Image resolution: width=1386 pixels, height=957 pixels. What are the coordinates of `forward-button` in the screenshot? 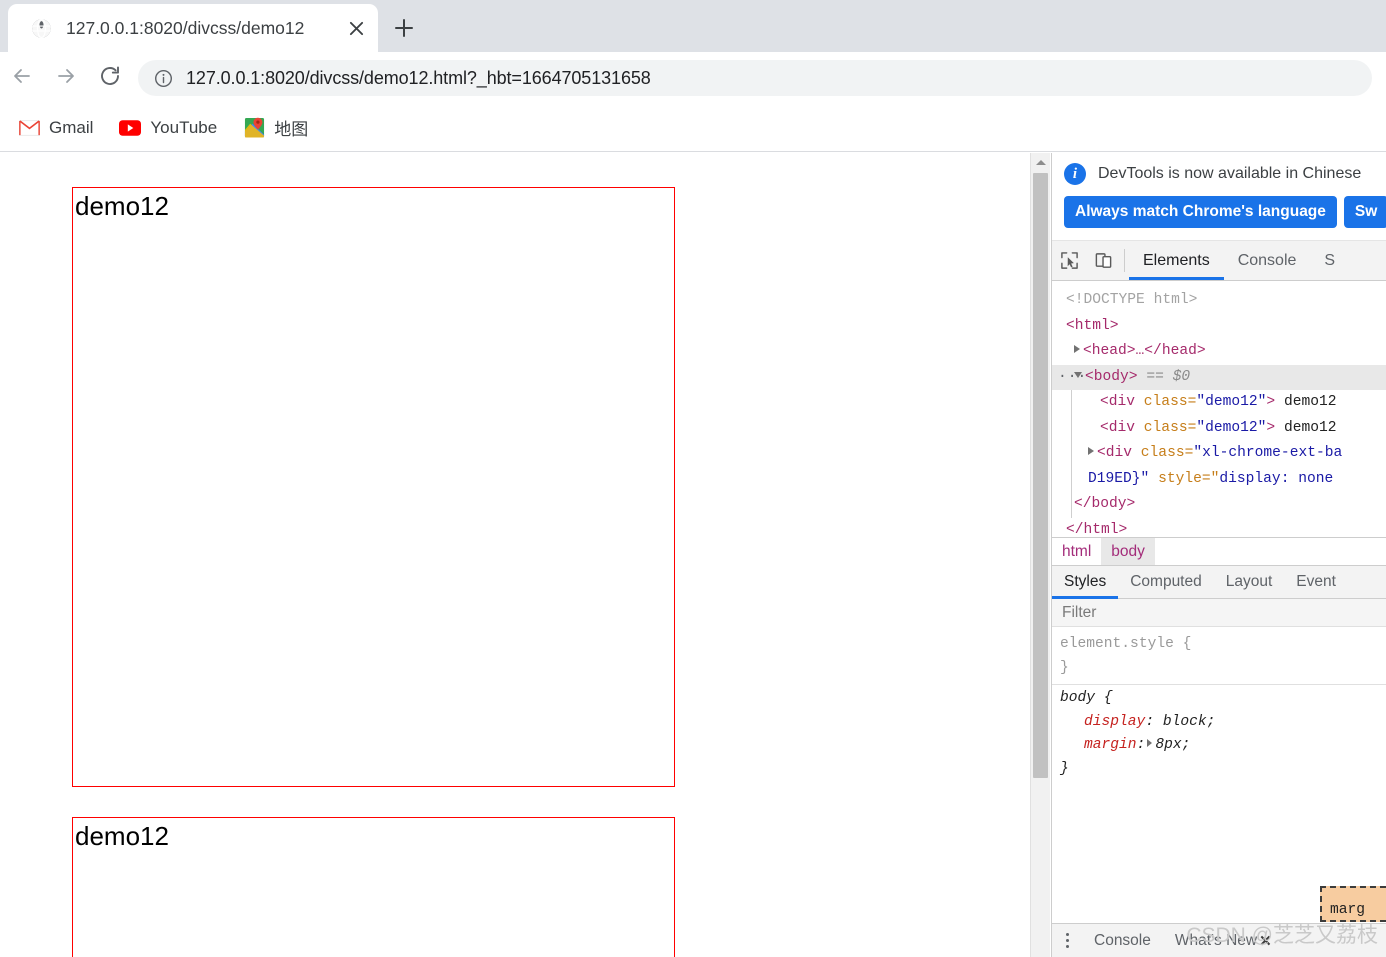 It's located at (66, 78).